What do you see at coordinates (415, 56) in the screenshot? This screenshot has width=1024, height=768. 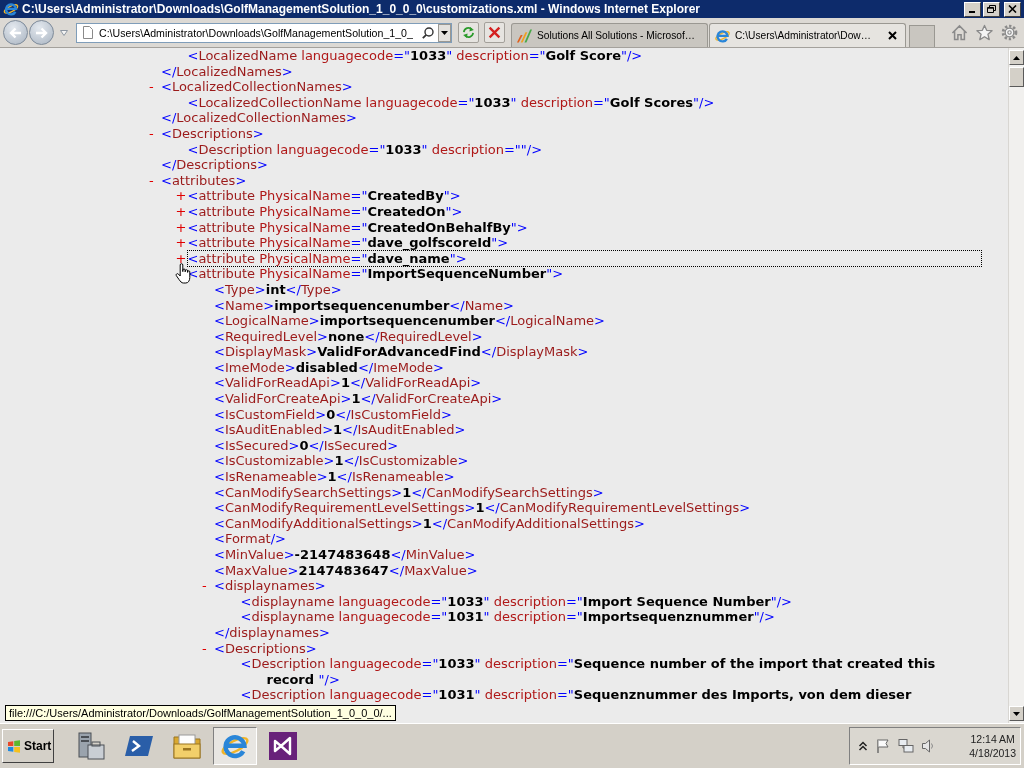 I see `xml-line: <LocalizedName languagecode="1033" description="Golf Score"/>` at bounding box center [415, 56].